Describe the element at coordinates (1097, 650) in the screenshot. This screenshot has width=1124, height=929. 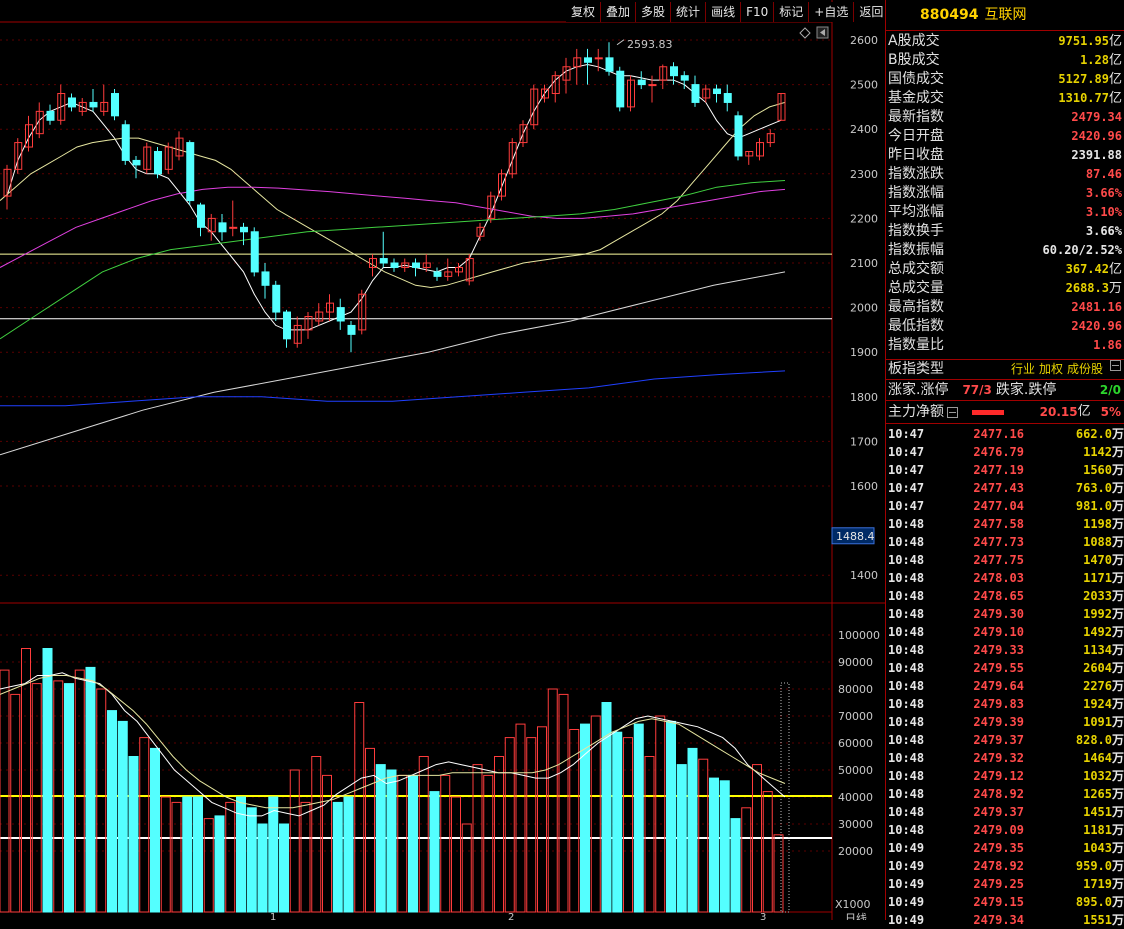
I see `tick-volume: 1134` at that location.